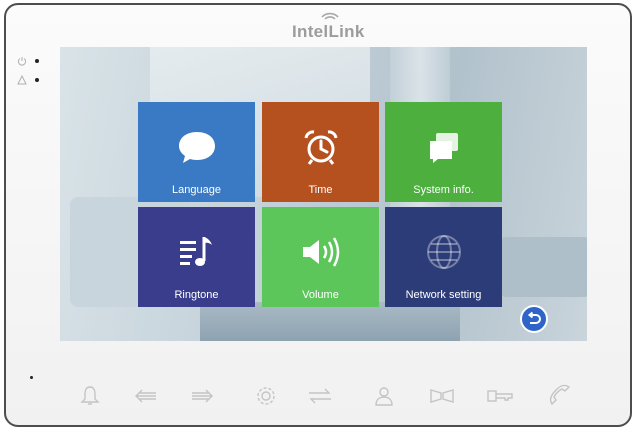  What do you see at coordinates (443, 295) in the screenshot?
I see `tile-label-network-setting: Network setting` at bounding box center [443, 295].